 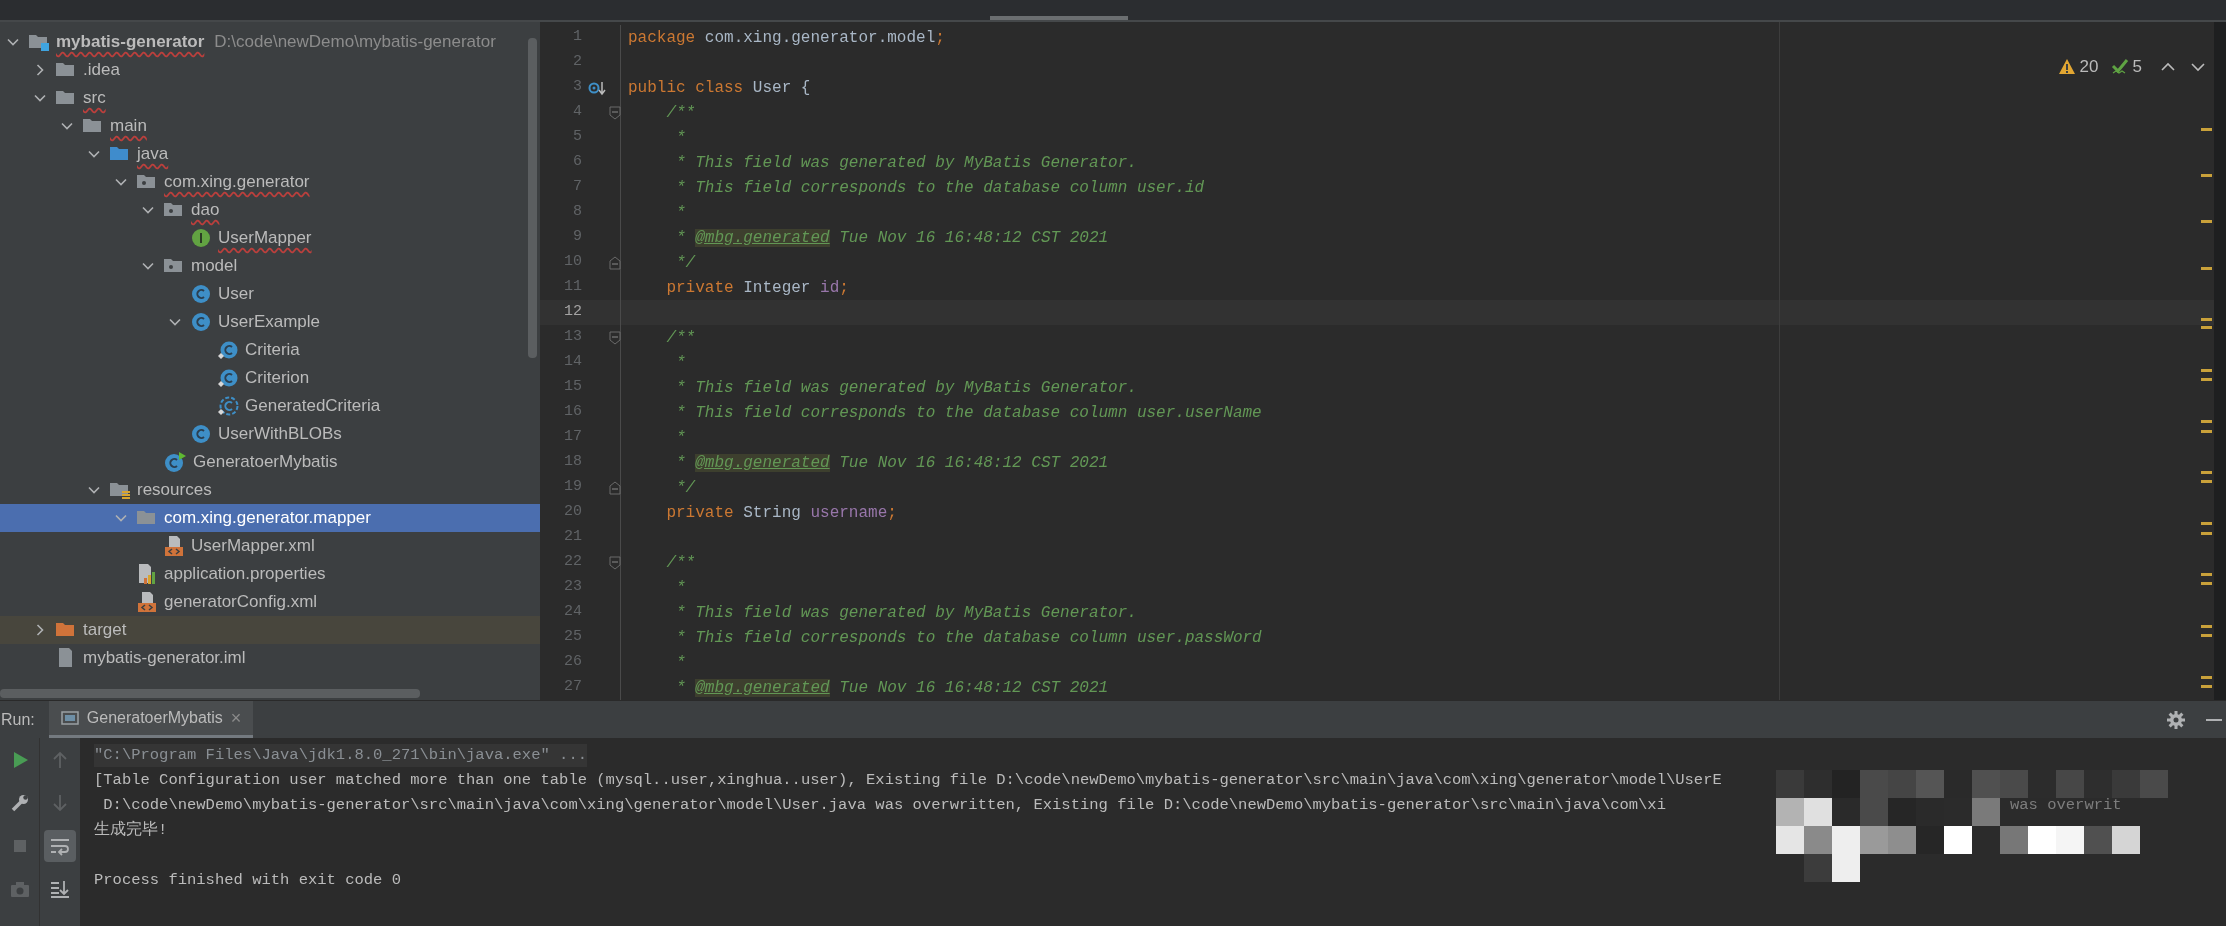 What do you see at coordinates (577, 212) in the screenshot?
I see `line-number: 8` at bounding box center [577, 212].